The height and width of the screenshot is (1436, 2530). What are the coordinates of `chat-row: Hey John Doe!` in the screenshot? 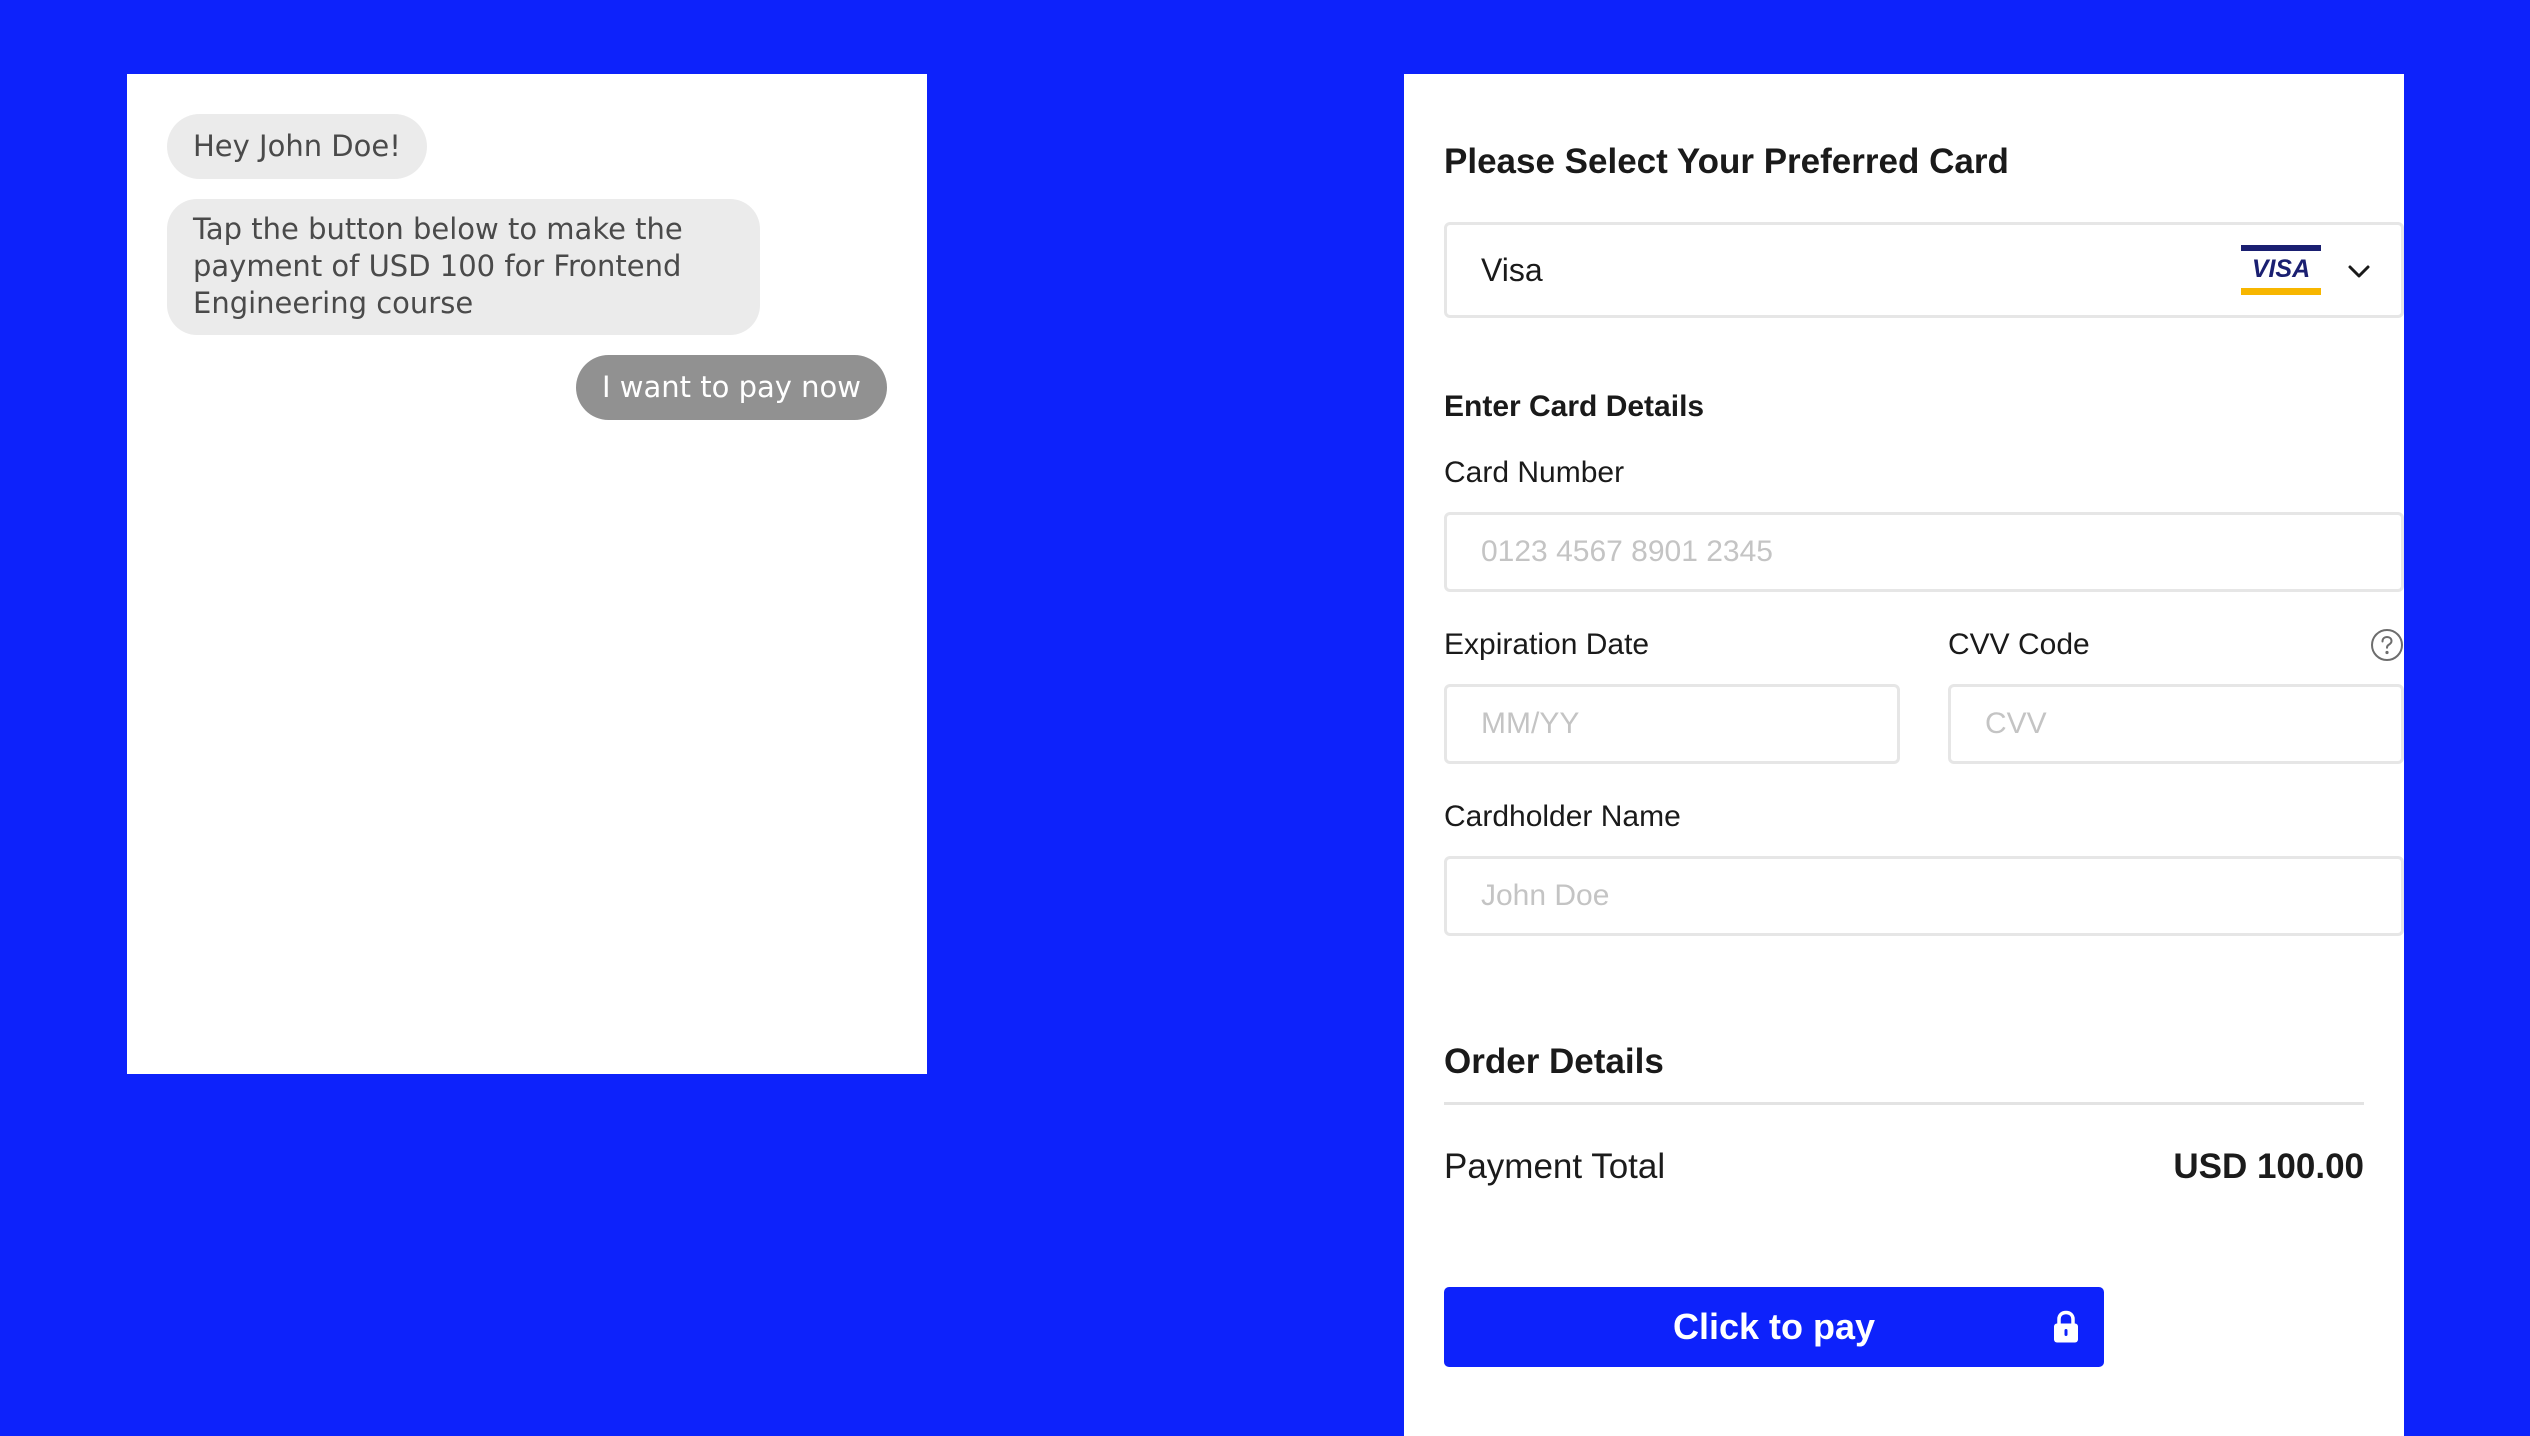 It's located at (527, 156).